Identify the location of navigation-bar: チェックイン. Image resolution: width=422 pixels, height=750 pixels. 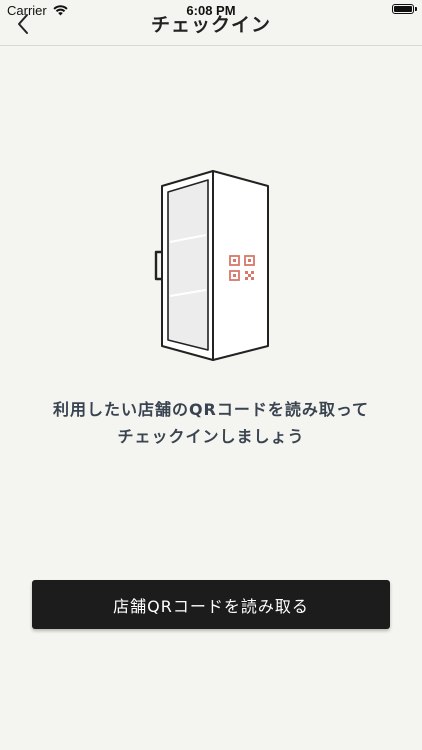
(211, 23).